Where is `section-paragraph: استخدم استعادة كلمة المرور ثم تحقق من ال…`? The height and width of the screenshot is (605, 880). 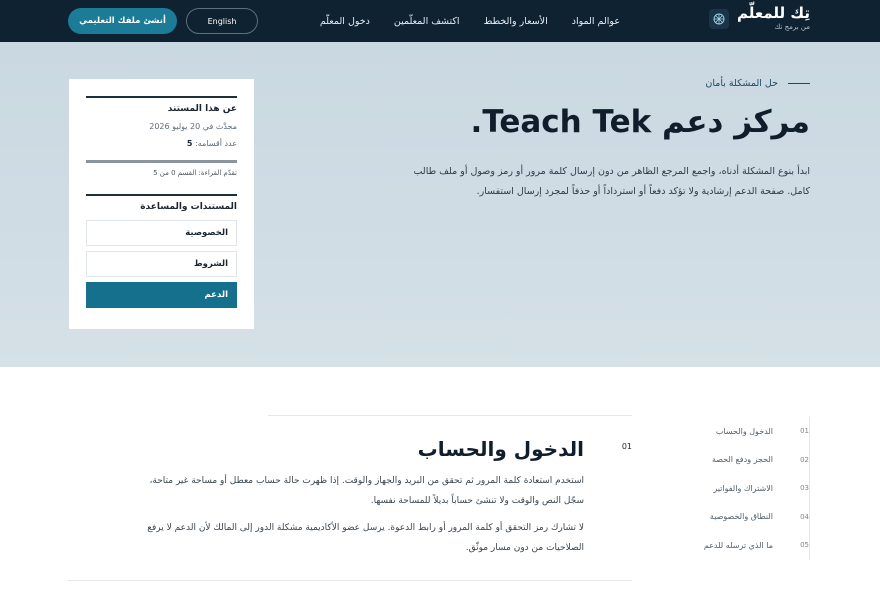
section-paragraph: استخدم استعادة كلمة المرور ثم تحقق من ال… is located at coordinates (366, 491).